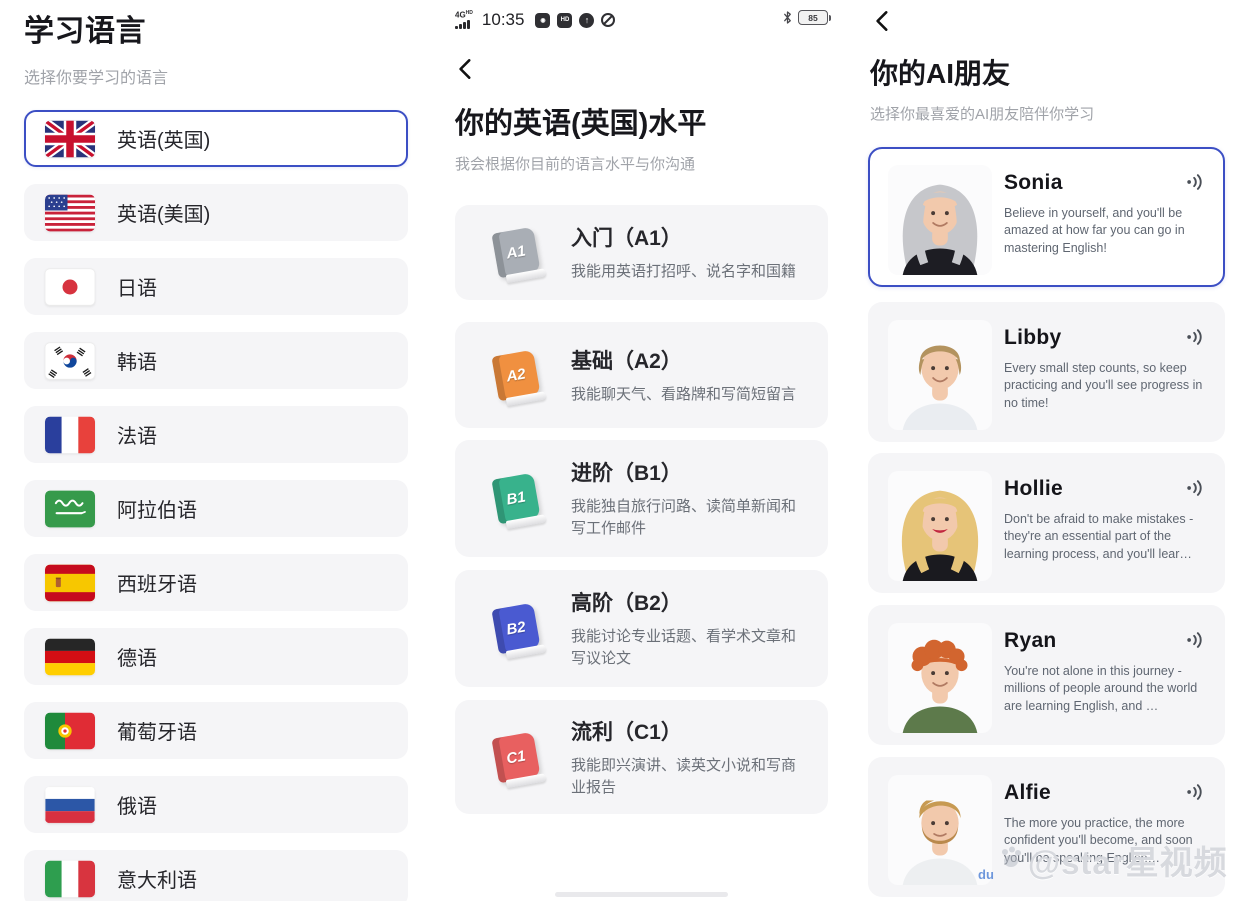  Describe the element at coordinates (516, 498) in the screenshot. I see `book-b1-icon: B1` at that location.